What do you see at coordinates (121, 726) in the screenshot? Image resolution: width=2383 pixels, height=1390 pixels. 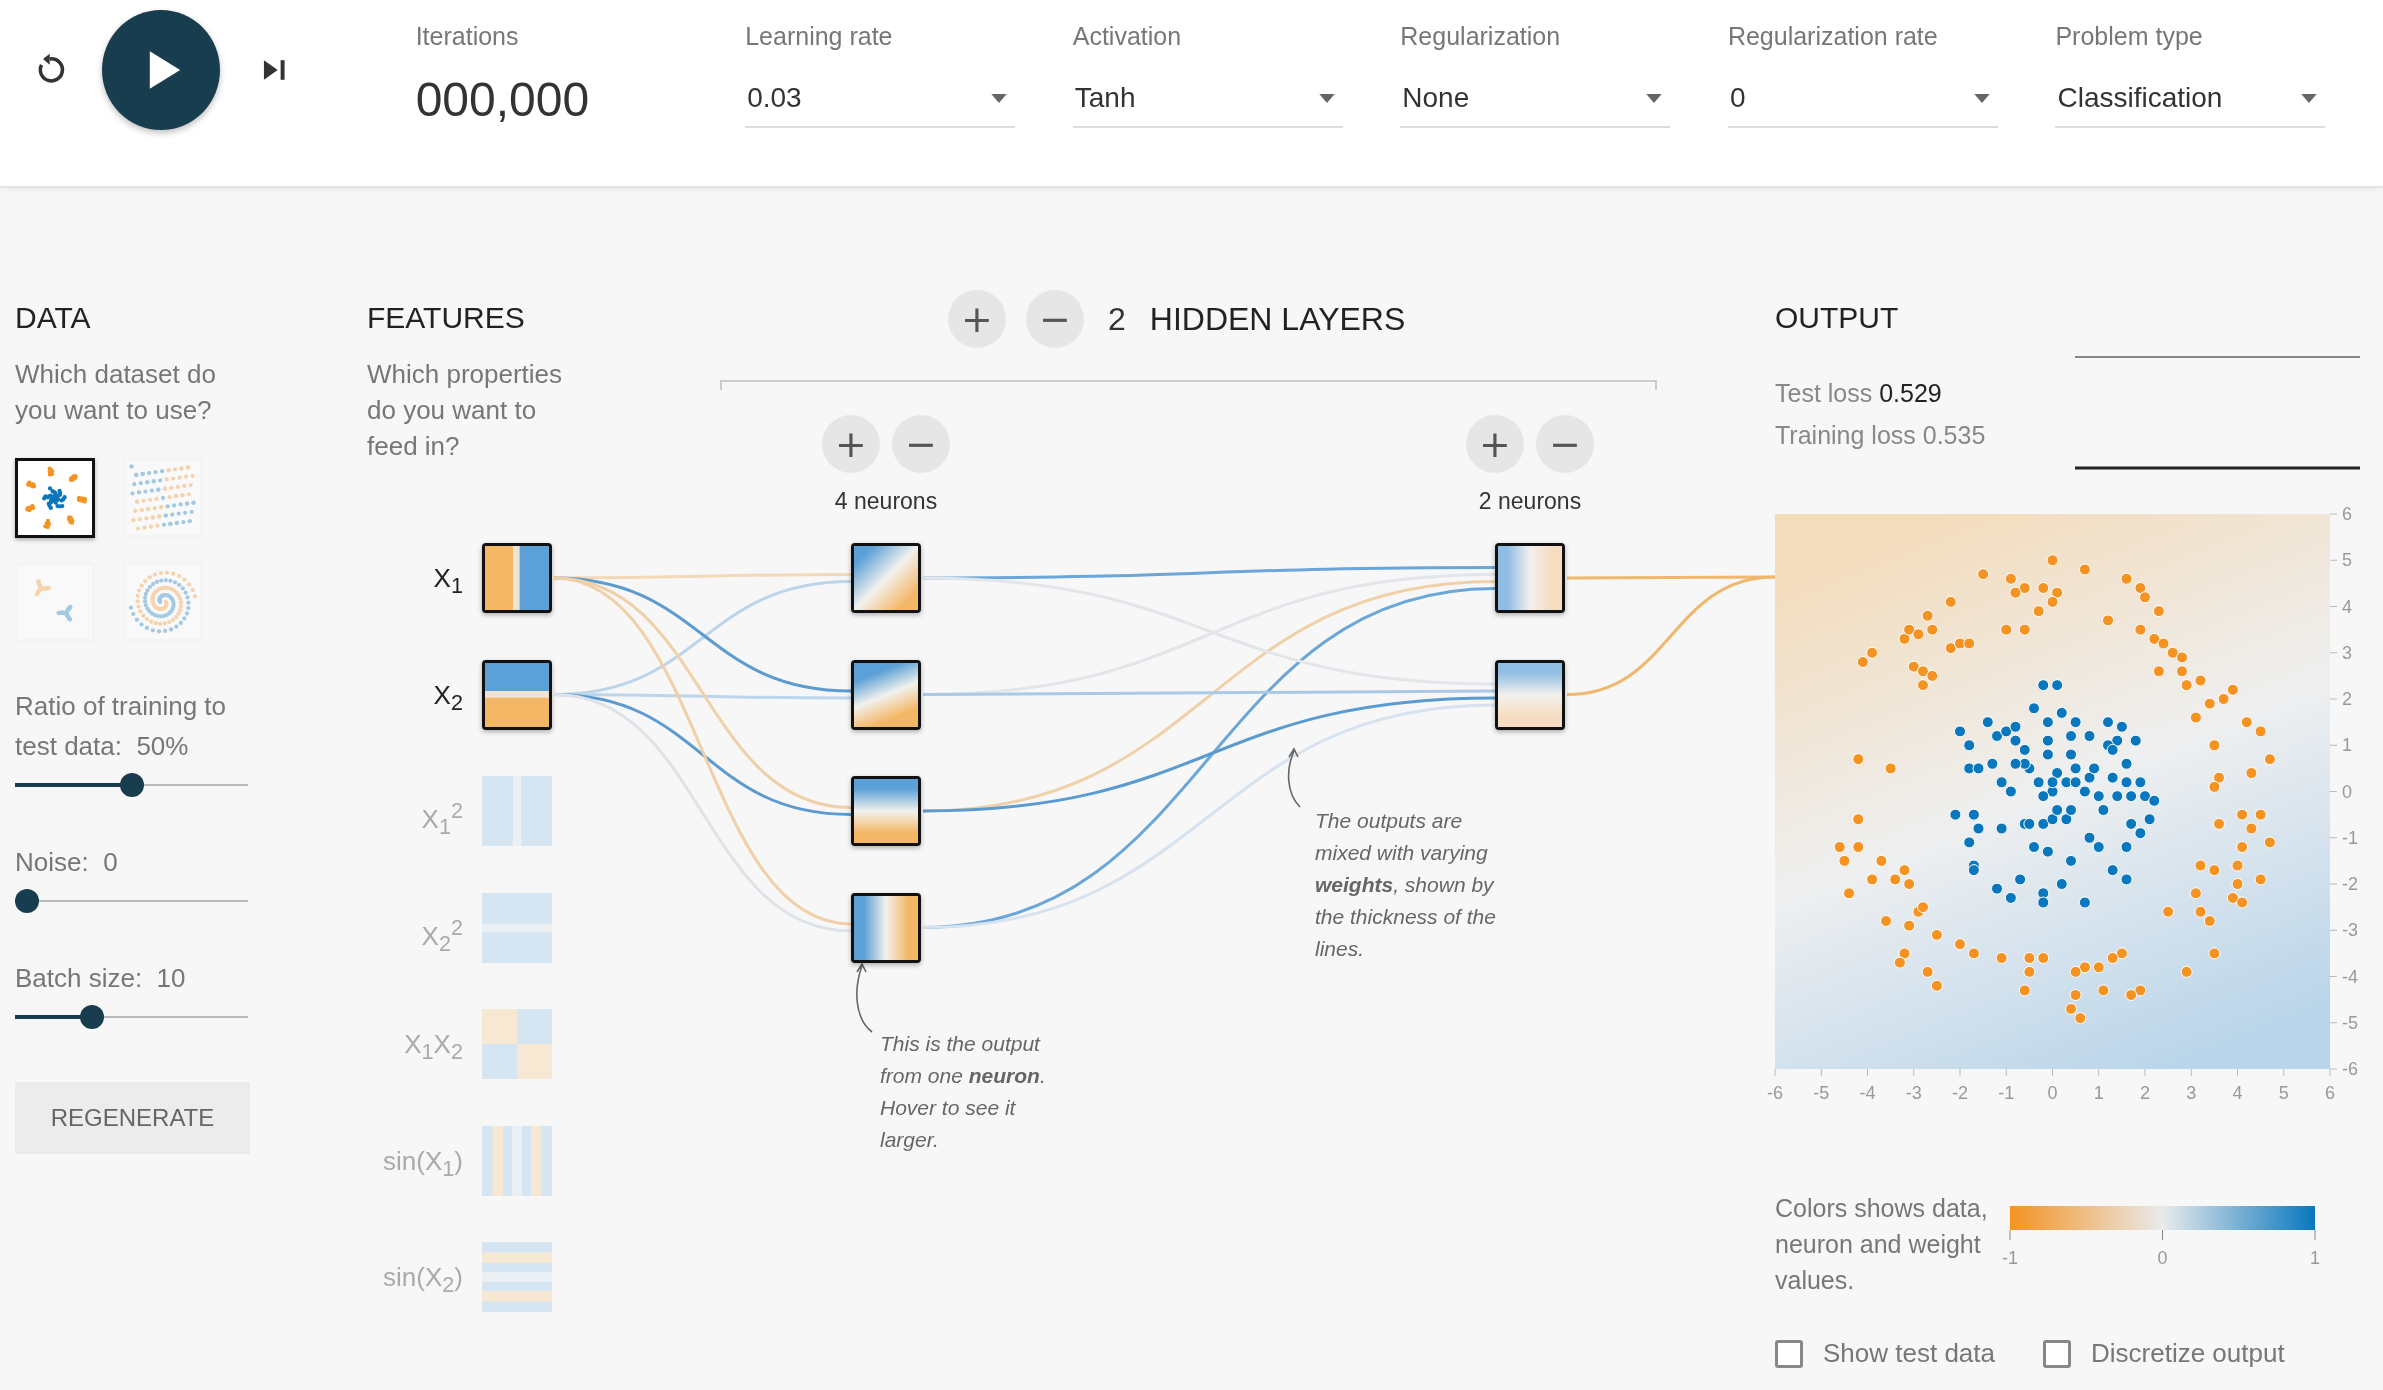 I see `slider-label: Ratio of training to test data: 50%` at bounding box center [121, 726].